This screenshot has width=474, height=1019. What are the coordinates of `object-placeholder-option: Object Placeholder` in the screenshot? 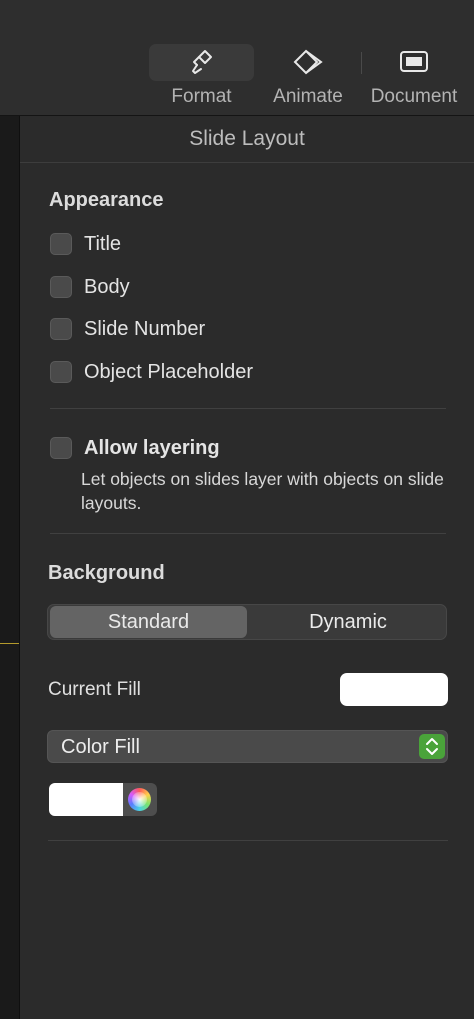 It's located at (151, 372).